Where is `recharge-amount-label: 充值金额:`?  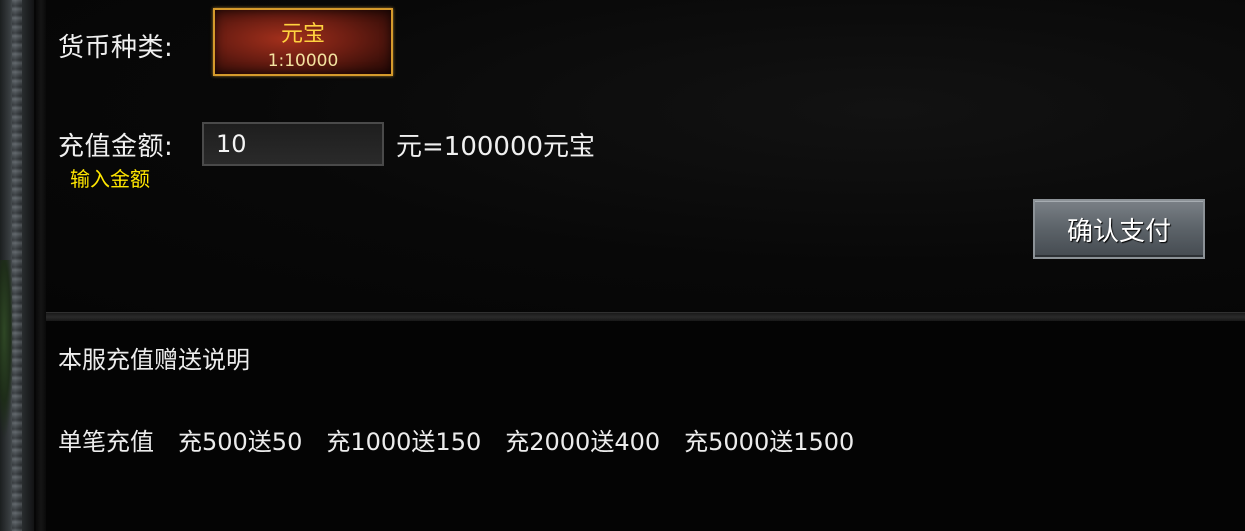 recharge-amount-label: 充值金额: is located at coordinates (116, 147).